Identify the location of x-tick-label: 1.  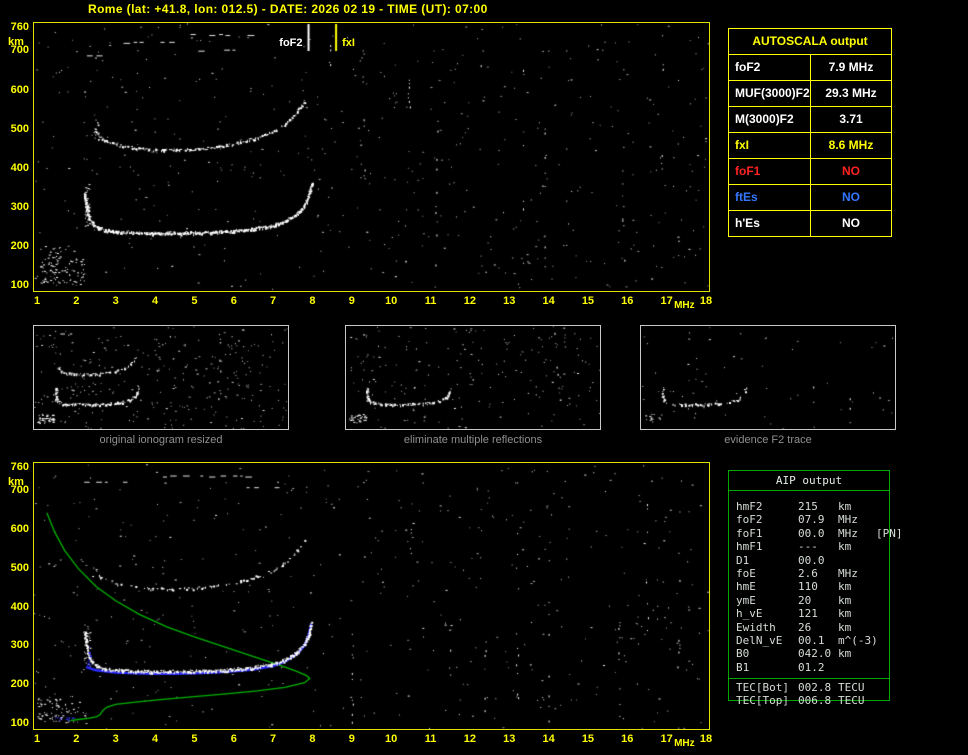
(37, 739).